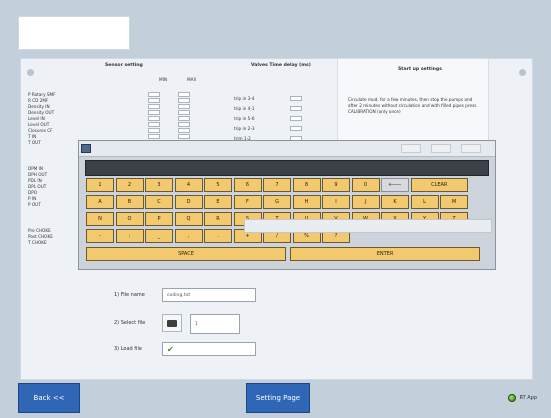 Image resolution: width=551 pixels, height=418 pixels. I want to click on key-d: D, so click(188, 202).